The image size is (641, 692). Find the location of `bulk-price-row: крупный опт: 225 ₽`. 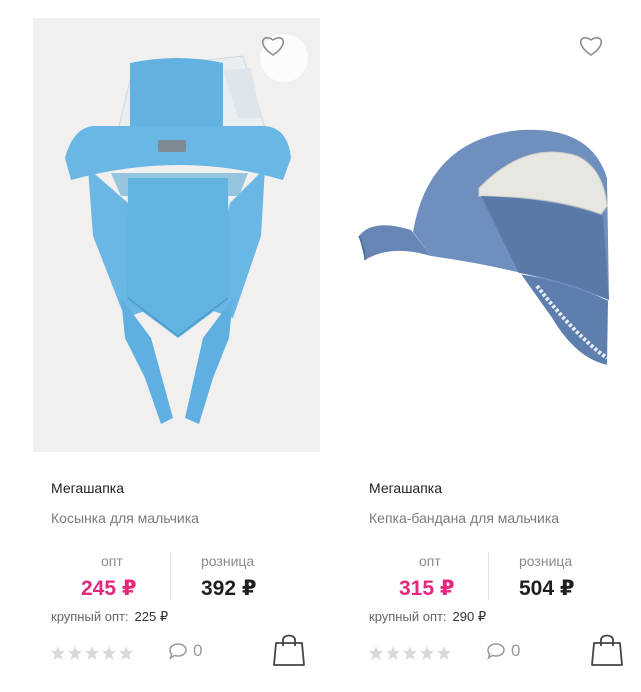

bulk-price-row: крупный опт: 225 ₽ is located at coordinates (109, 617).